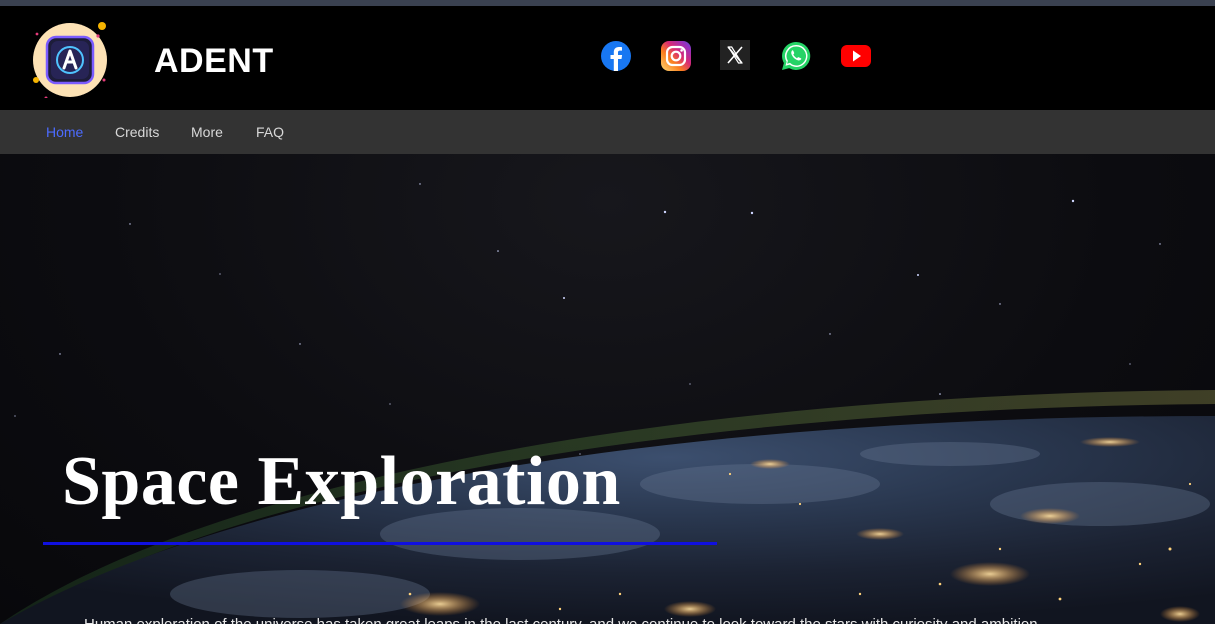 This screenshot has width=1215, height=624. Describe the element at coordinates (341, 481) in the screenshot. I see `hero-title: Space Exploration` at that location.